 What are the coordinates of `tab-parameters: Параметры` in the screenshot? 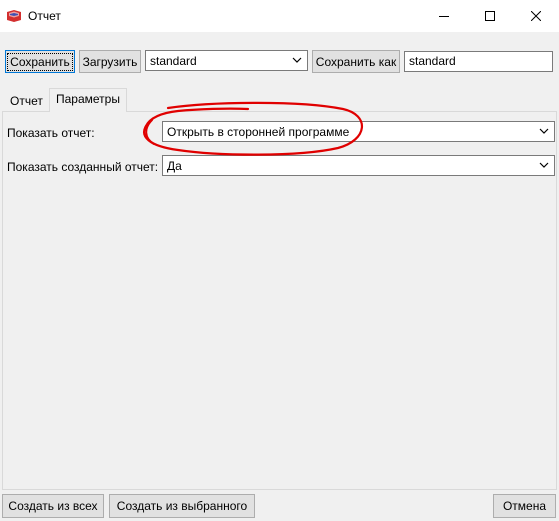 It's located at (88, 100).